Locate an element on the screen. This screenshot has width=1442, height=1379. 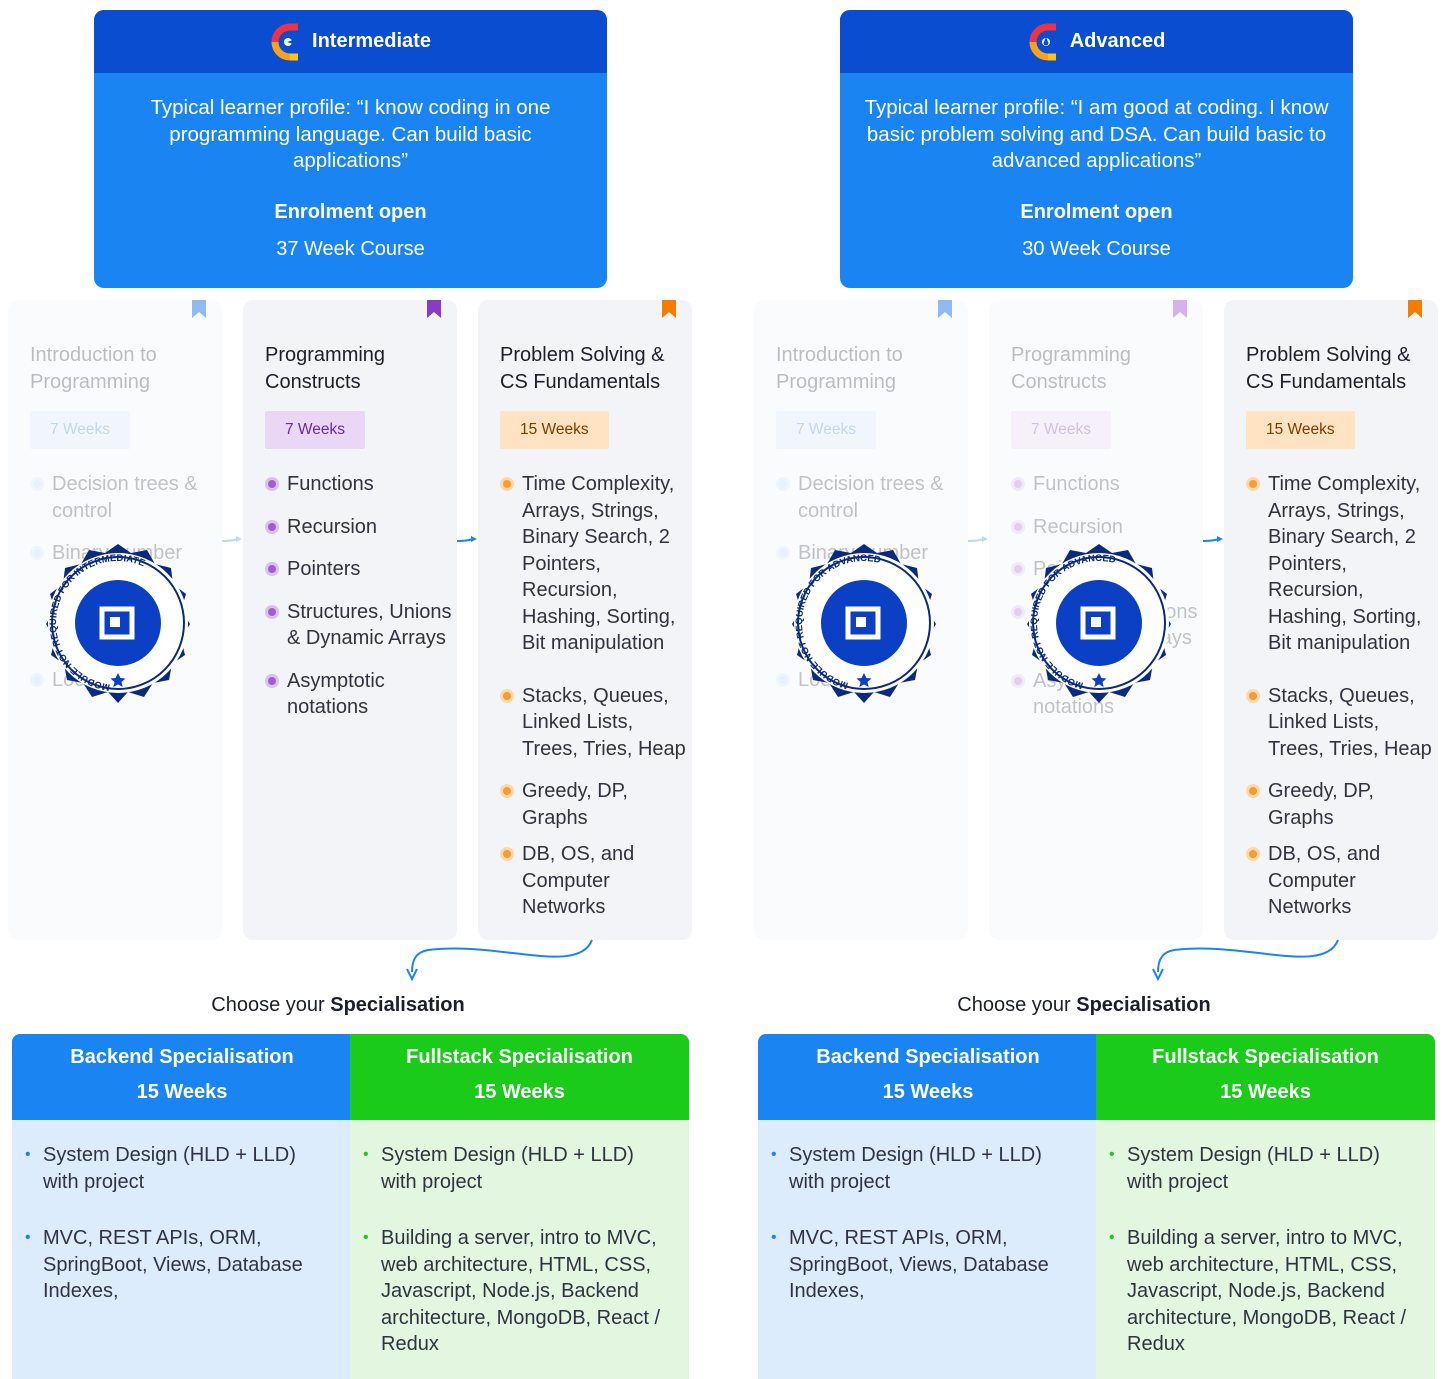
course-duration: 37 Week Course is located at coordinates (350, 248).